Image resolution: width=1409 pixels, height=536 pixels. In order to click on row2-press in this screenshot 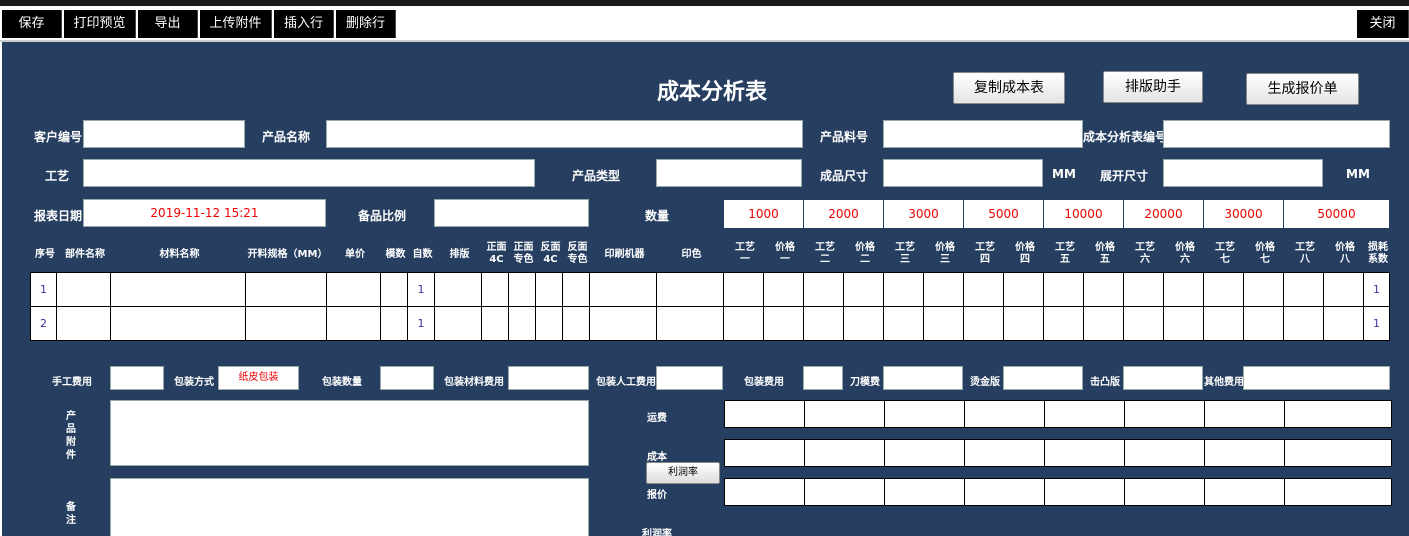, I will do `click(623, 323)`.